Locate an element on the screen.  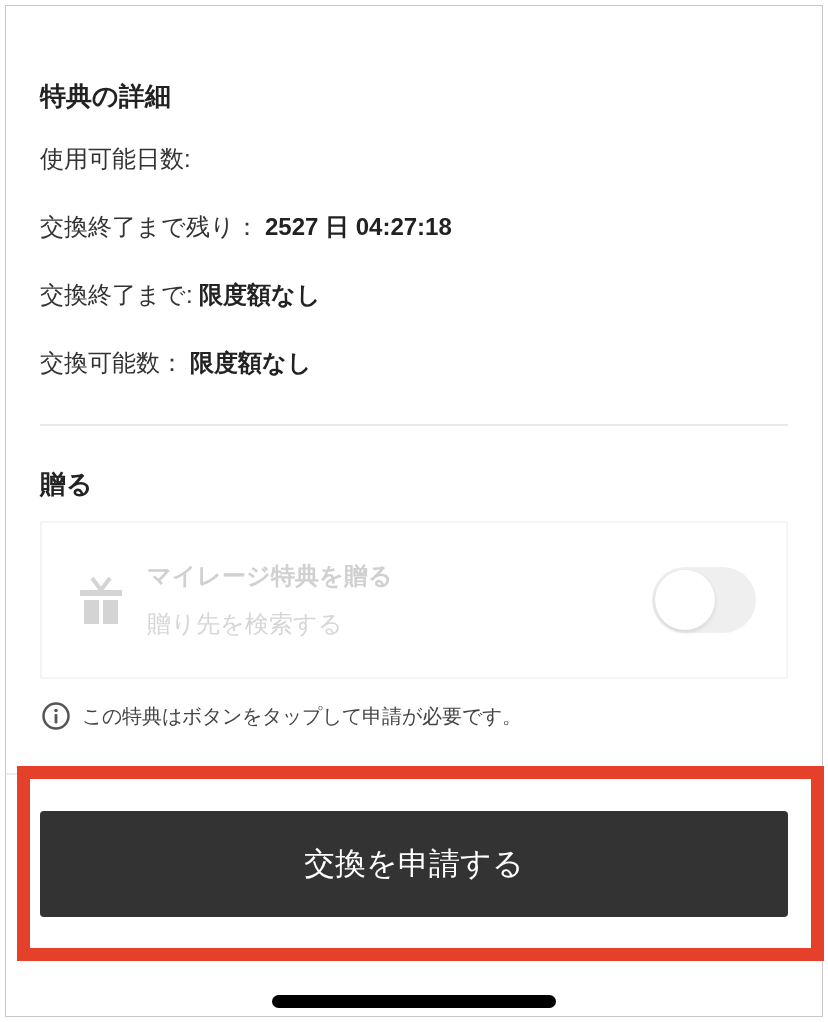
gift-icon is located at coordinates (101, 600).